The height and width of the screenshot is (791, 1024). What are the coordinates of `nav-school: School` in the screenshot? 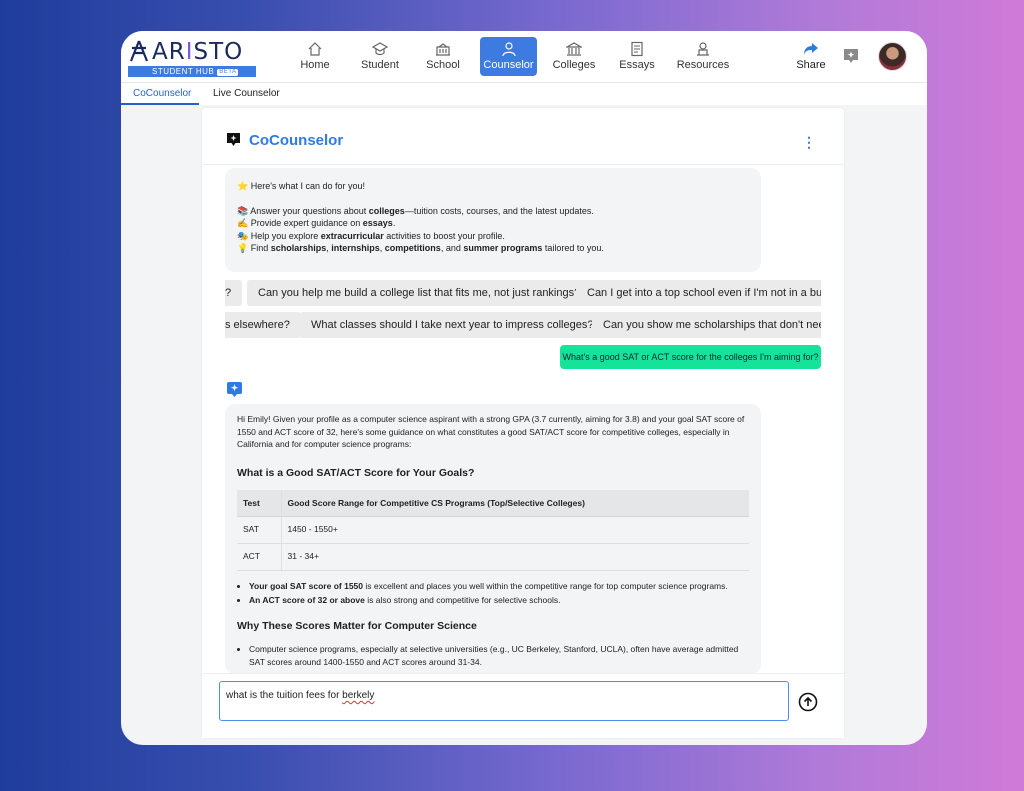 It's located at (443, 56).